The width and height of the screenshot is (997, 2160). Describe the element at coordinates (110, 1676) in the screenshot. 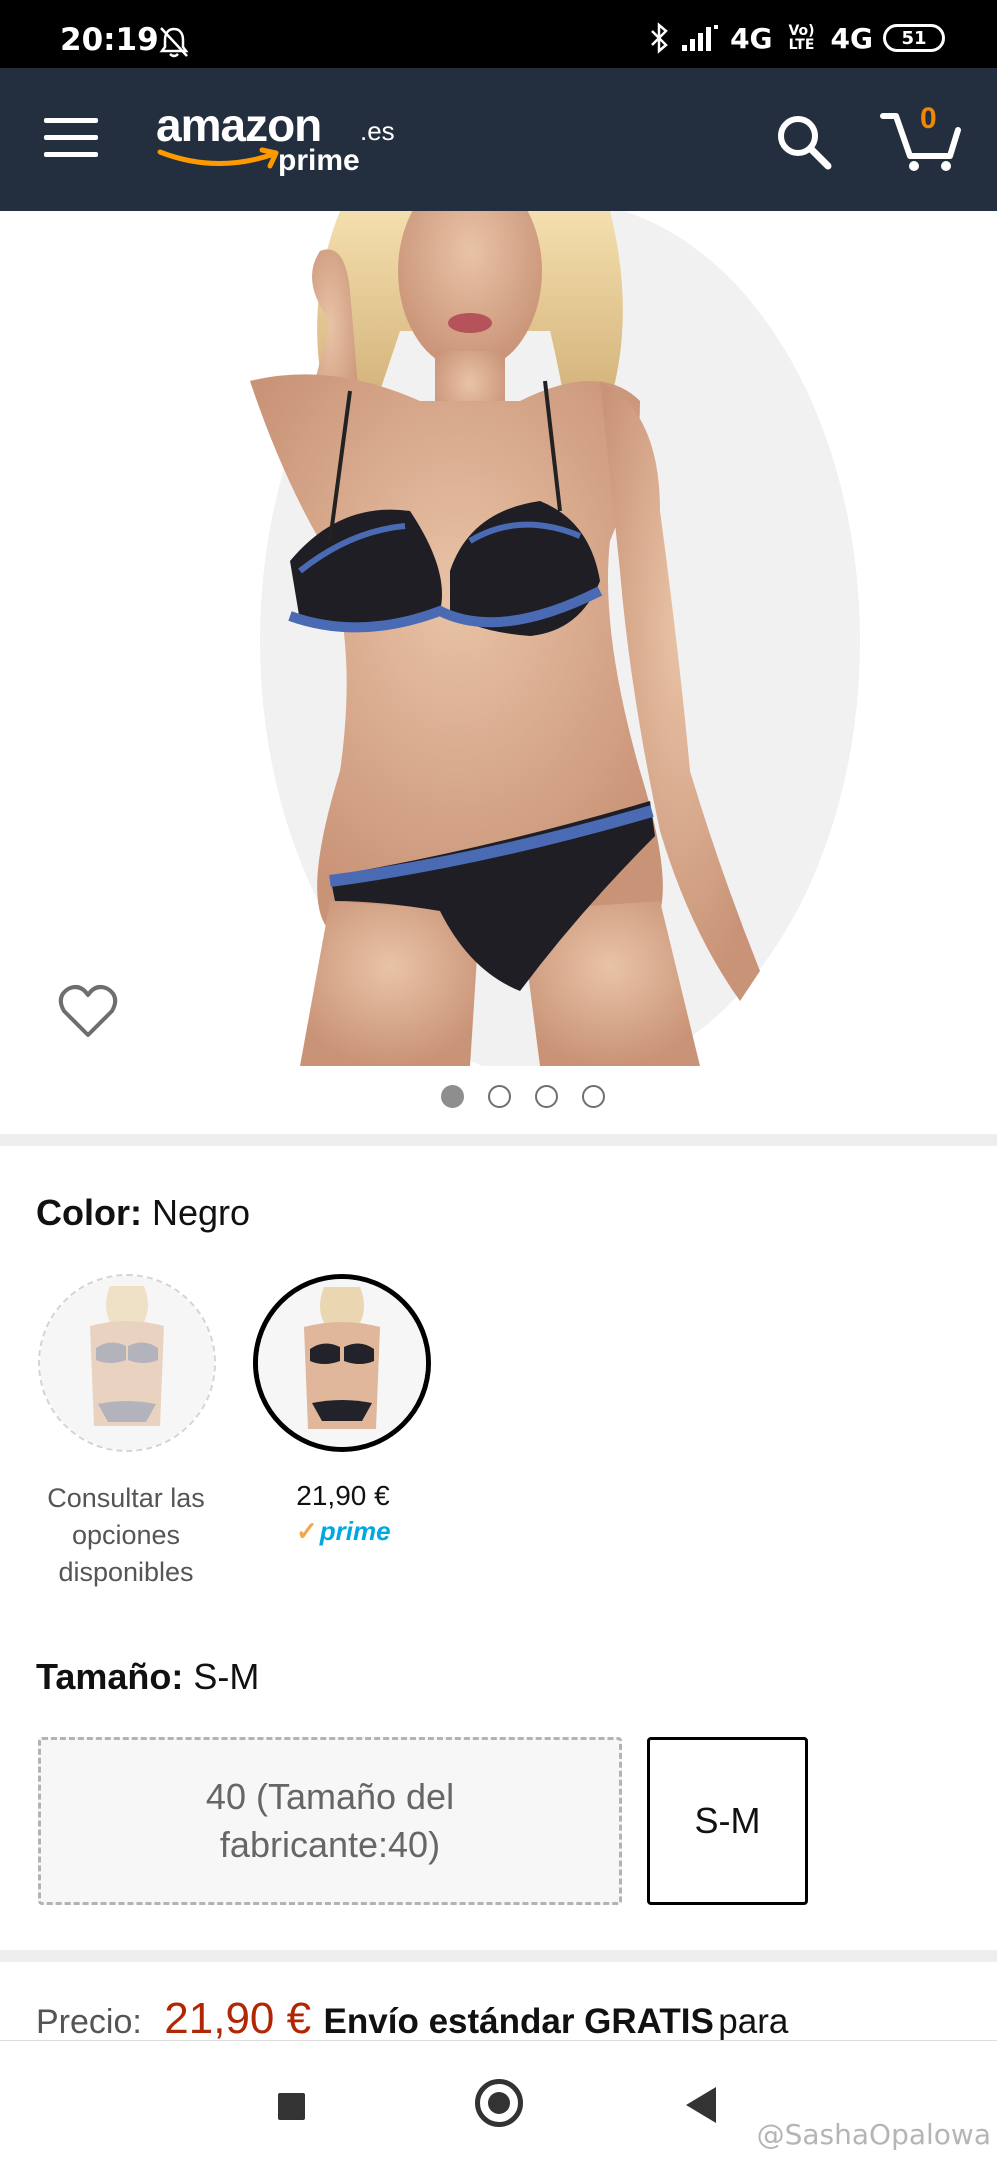

I see `size-label: Tamaño:` at that location.